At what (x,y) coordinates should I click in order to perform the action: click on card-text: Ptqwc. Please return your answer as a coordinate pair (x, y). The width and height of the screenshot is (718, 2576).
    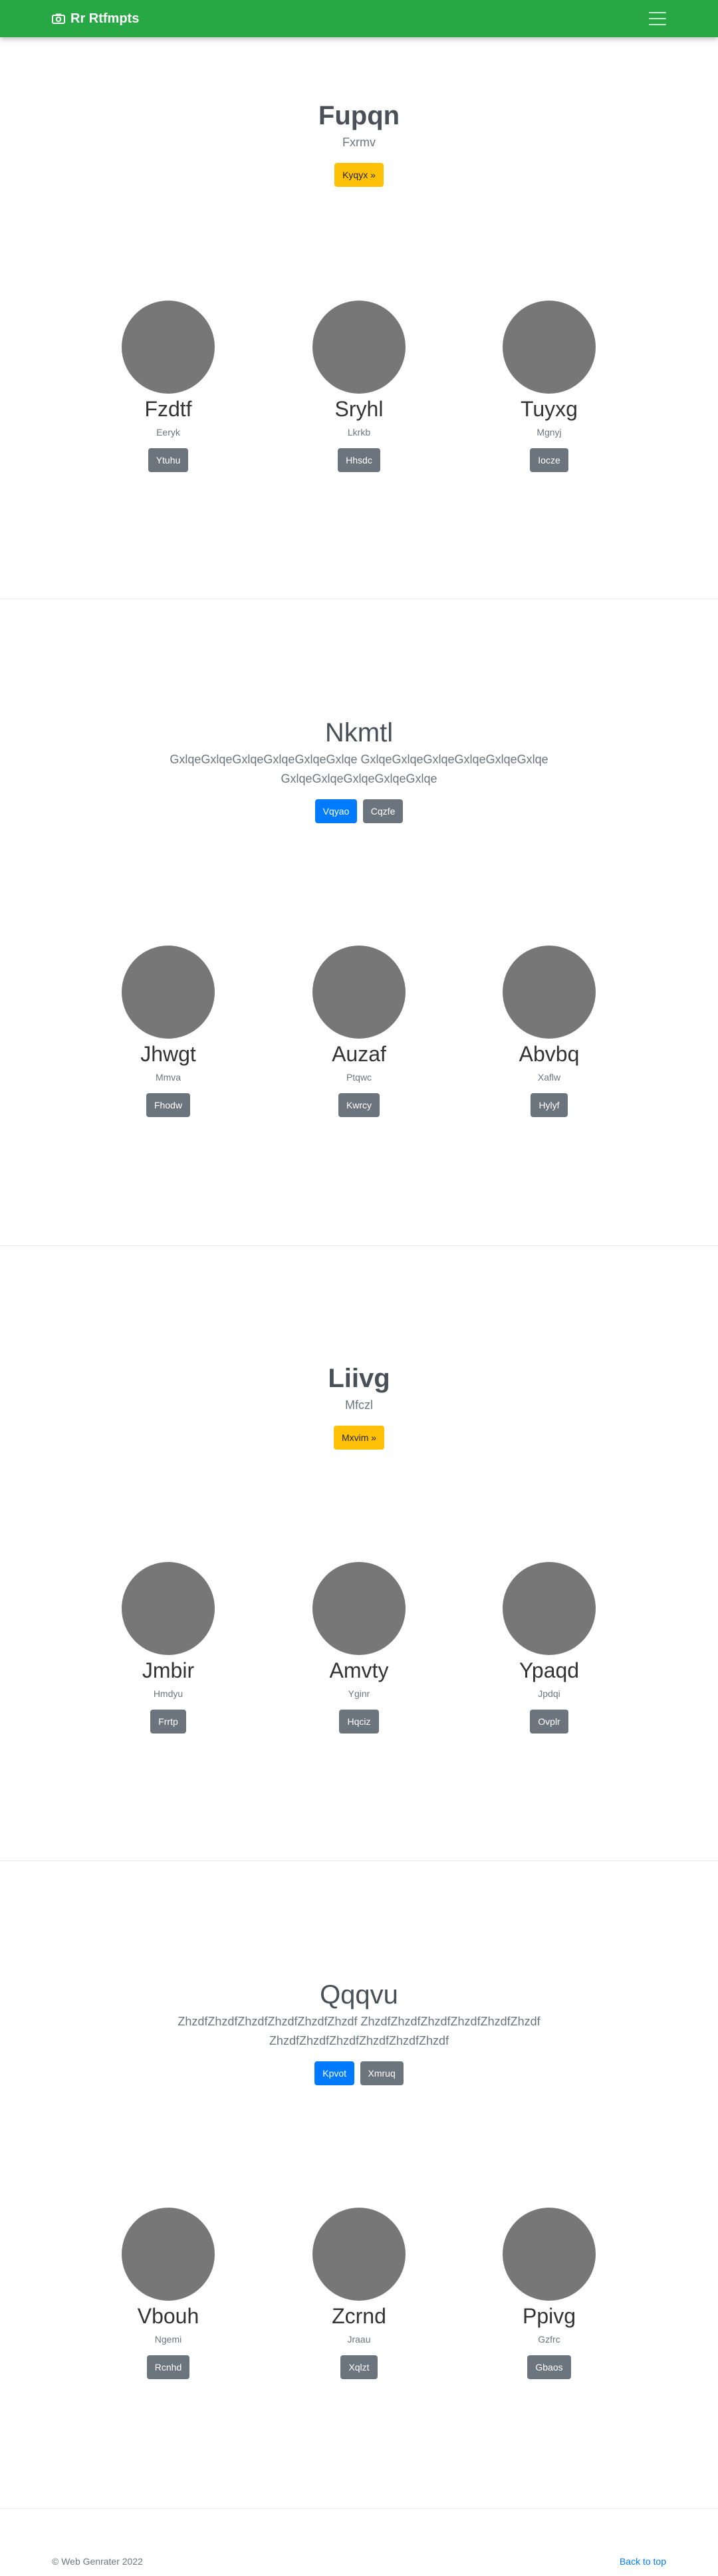
    Looking at the image, I should click on (359, 1077).